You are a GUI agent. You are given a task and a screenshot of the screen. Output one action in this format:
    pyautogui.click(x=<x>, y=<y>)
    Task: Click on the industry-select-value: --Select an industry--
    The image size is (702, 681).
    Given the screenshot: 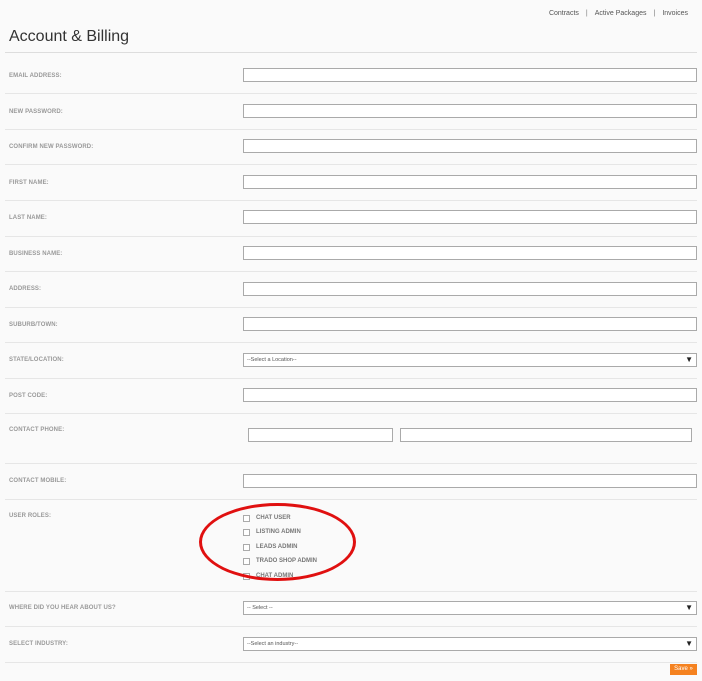 What is the action you would take?
    pyautogui.click(x=273, y=644)
    